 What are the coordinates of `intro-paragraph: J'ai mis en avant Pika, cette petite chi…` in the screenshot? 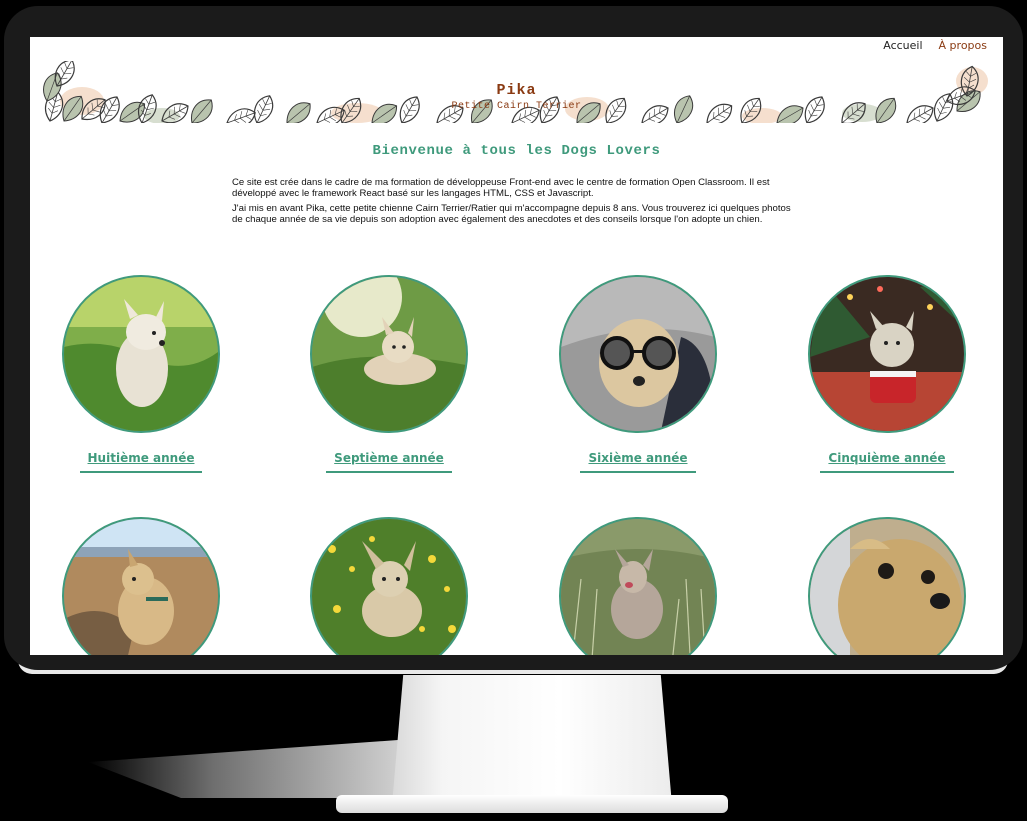 It's located at (511, 214).